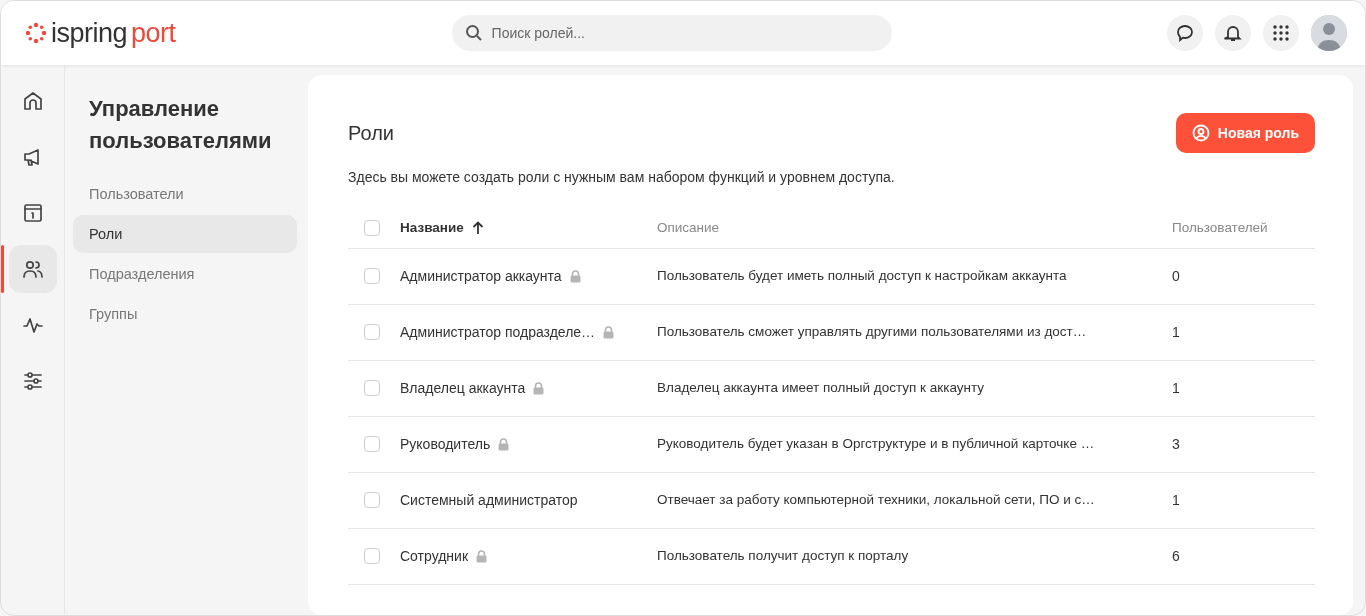  I want to click on search-icon, so click(473, 33).